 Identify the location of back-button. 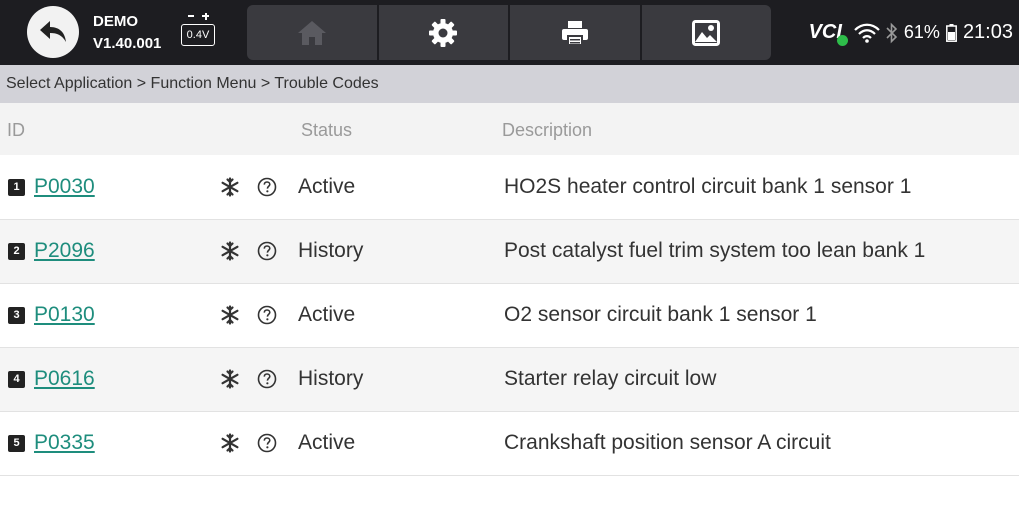
(53, 32).